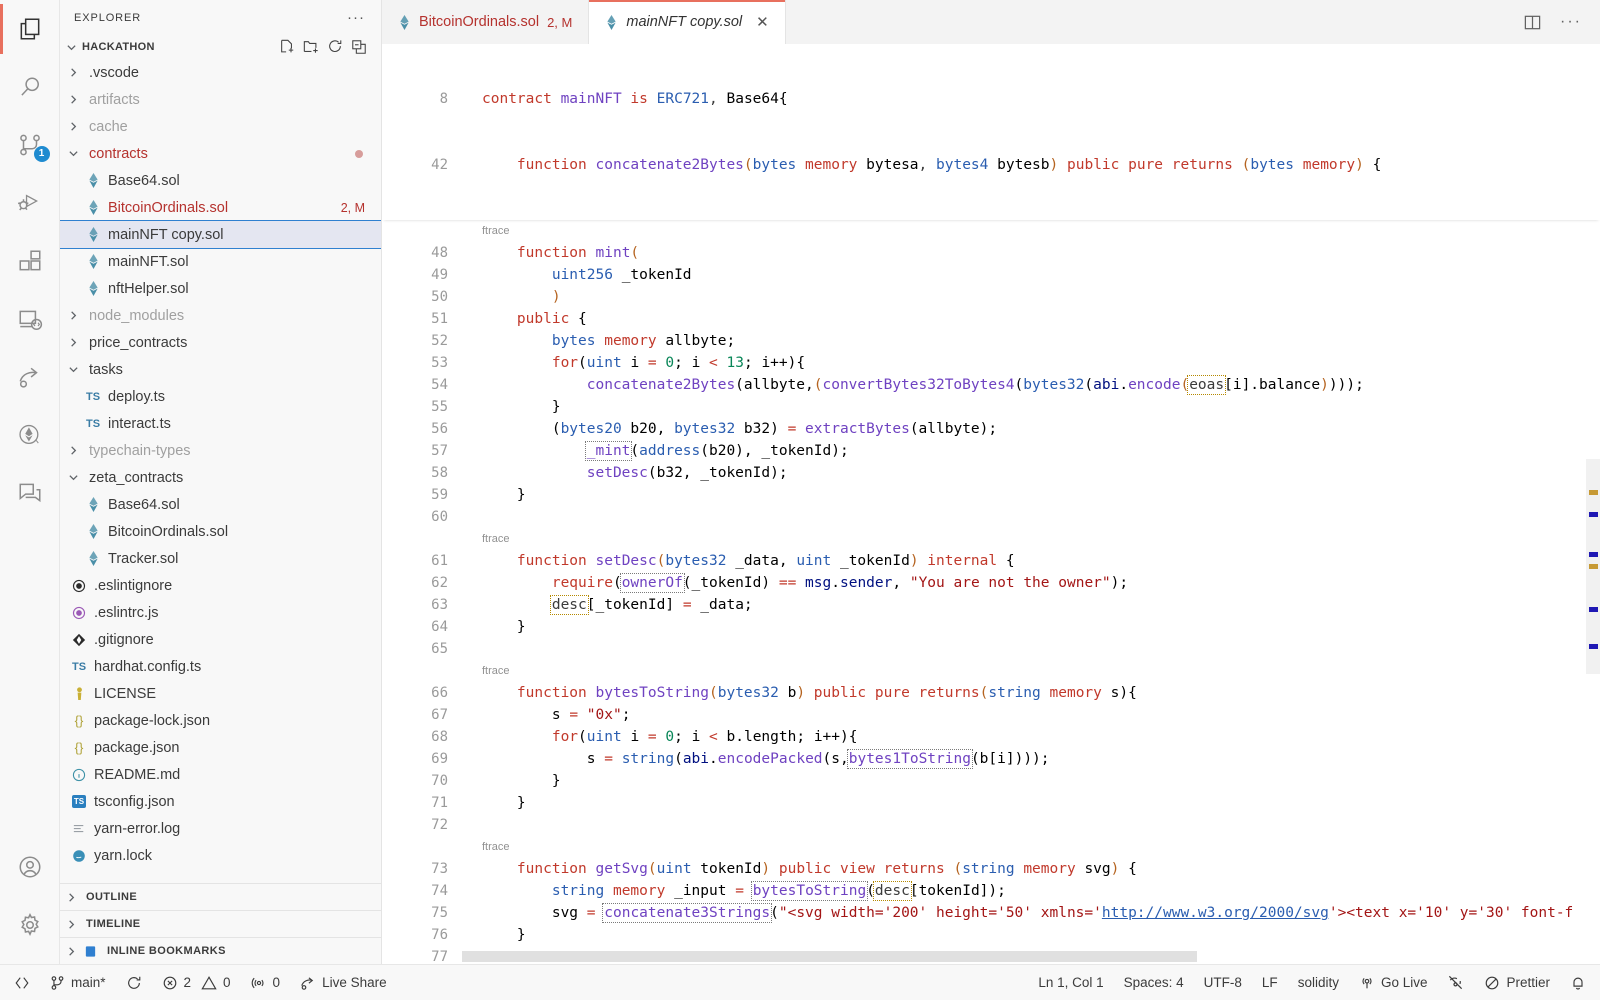 This screenshot has width=1600, height=1000. Describe the element at coordinates (220, 747) in the screenshot. I see `tree-item-package-json: {} package.json` at that location.